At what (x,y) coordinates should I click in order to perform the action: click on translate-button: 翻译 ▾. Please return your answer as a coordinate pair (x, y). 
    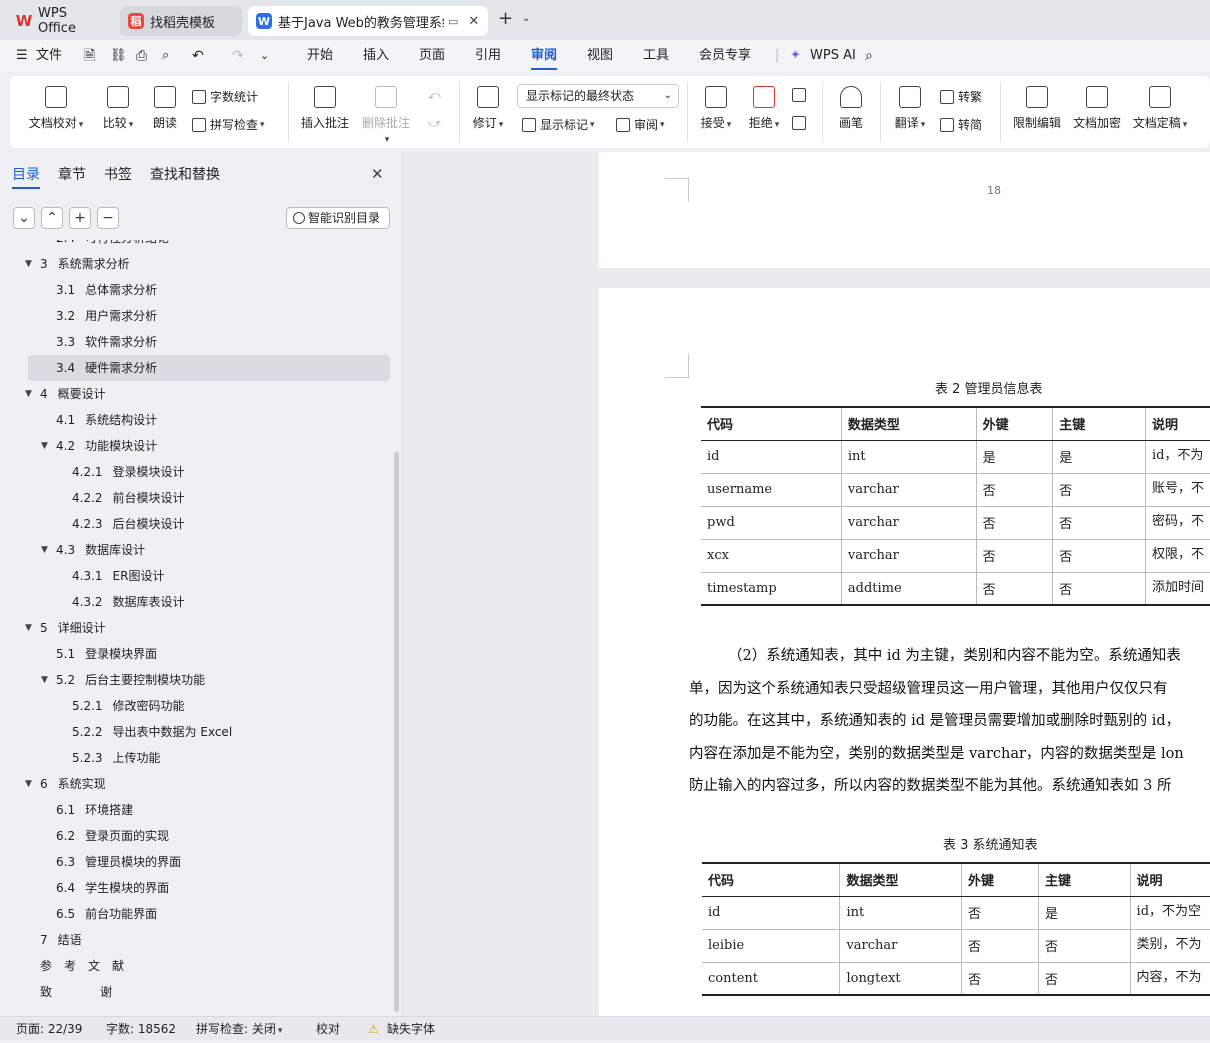
    Looking at the image, I should click on (910, 108).